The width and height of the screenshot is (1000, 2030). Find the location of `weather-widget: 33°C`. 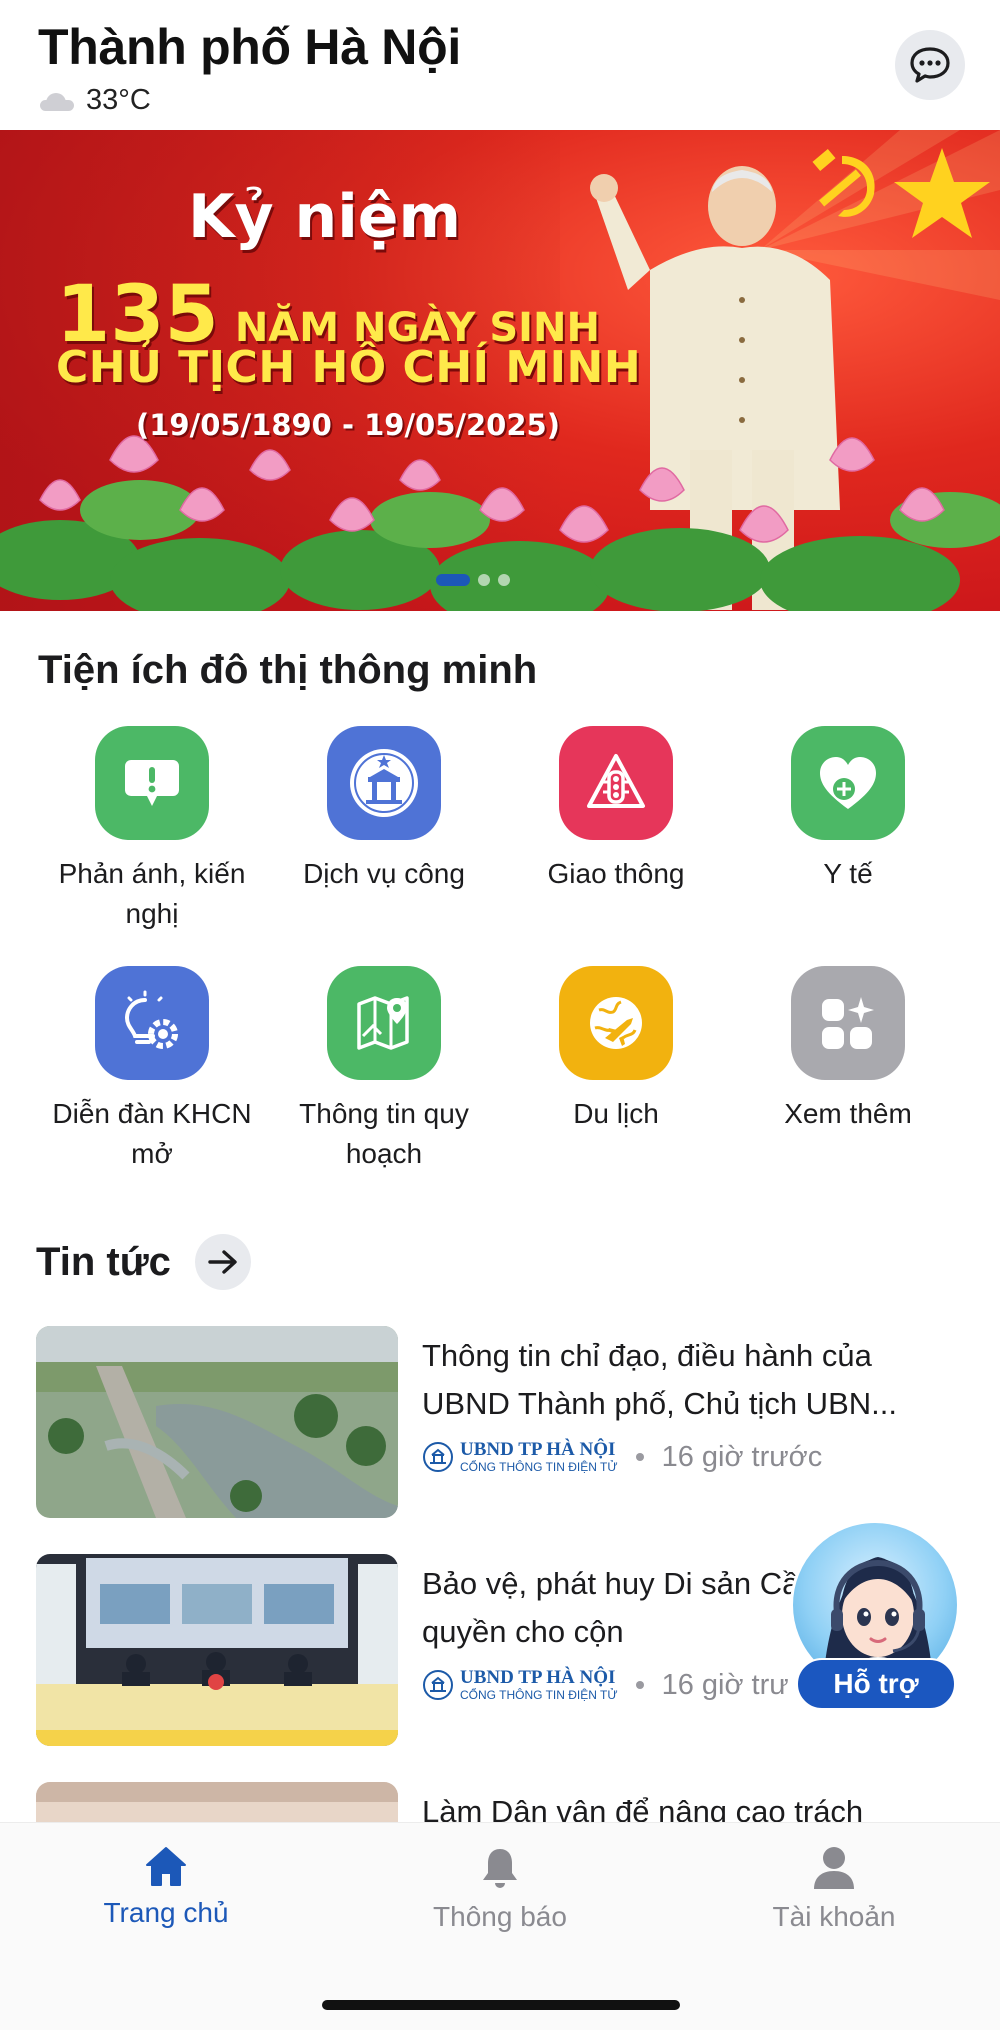

weather-widget: 33°C is located at coordinates (95, 100).